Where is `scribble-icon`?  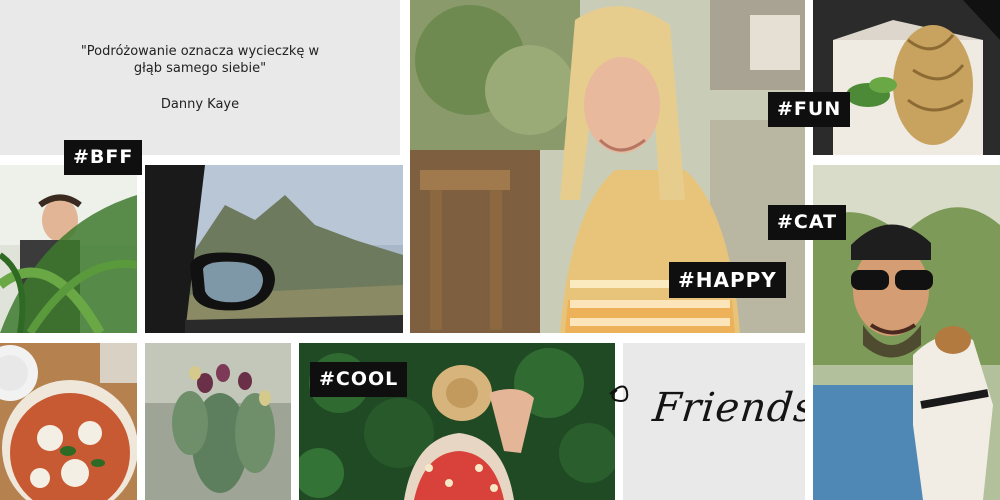
scribble-icon is located at coordinates (619, 393).